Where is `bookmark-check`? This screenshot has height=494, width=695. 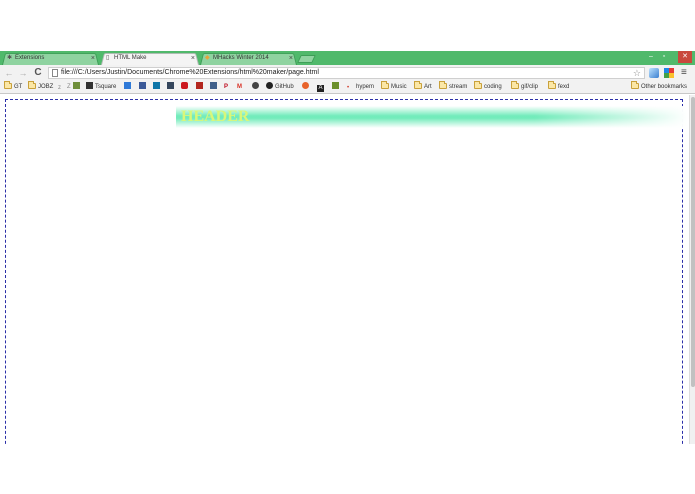
bookmark-check is located at coordinates (77, 87).